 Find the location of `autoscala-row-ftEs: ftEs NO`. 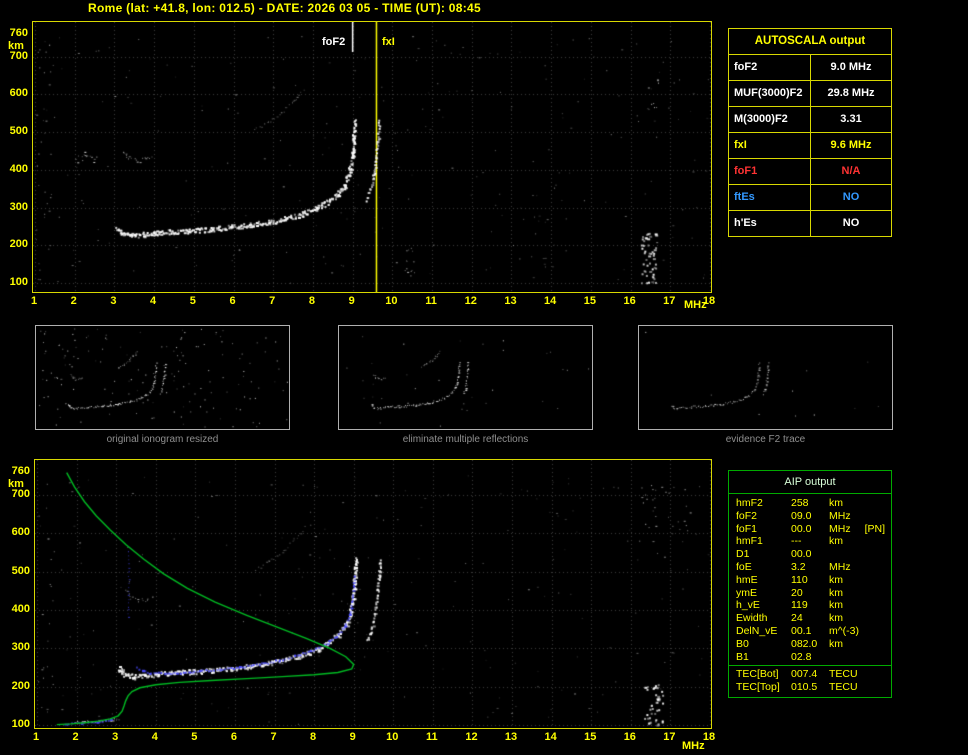

autoscala-row-ftEs: ftEs NO is located at coordinates (810, 198).